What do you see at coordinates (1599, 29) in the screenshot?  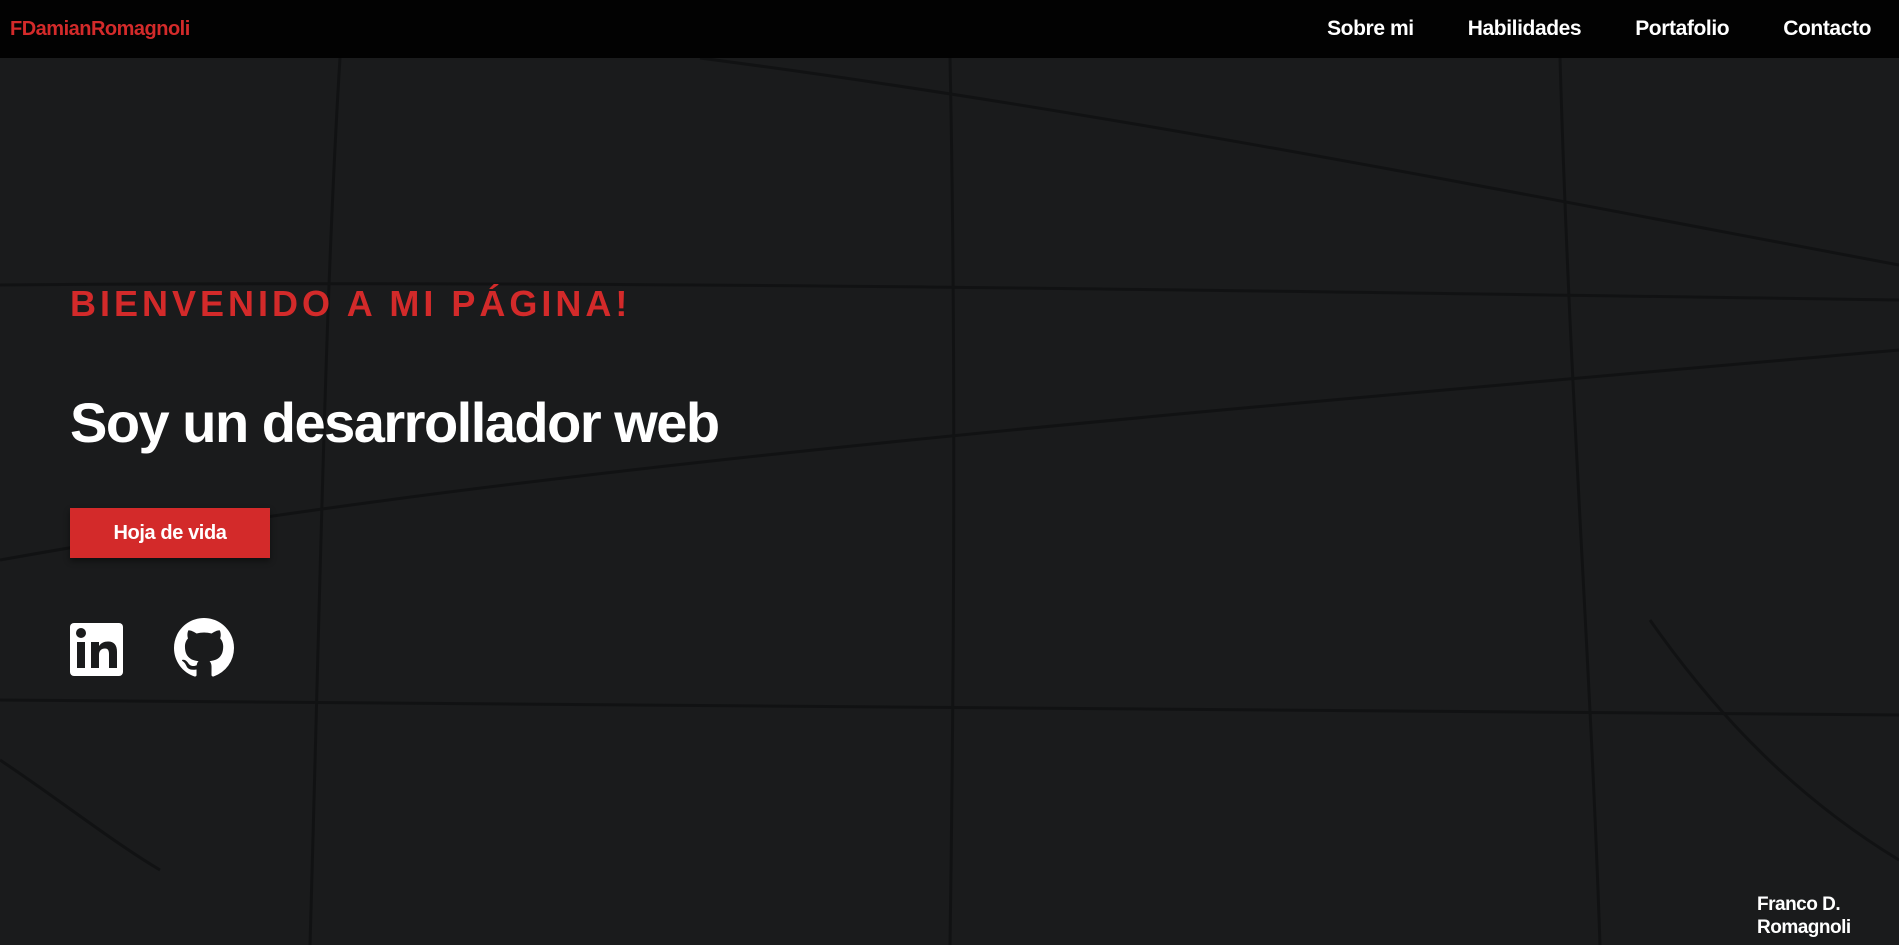 I see `nav-links: Sobre mi Habilidades Portafolio Contacto` at bounding box center [1599, 29].